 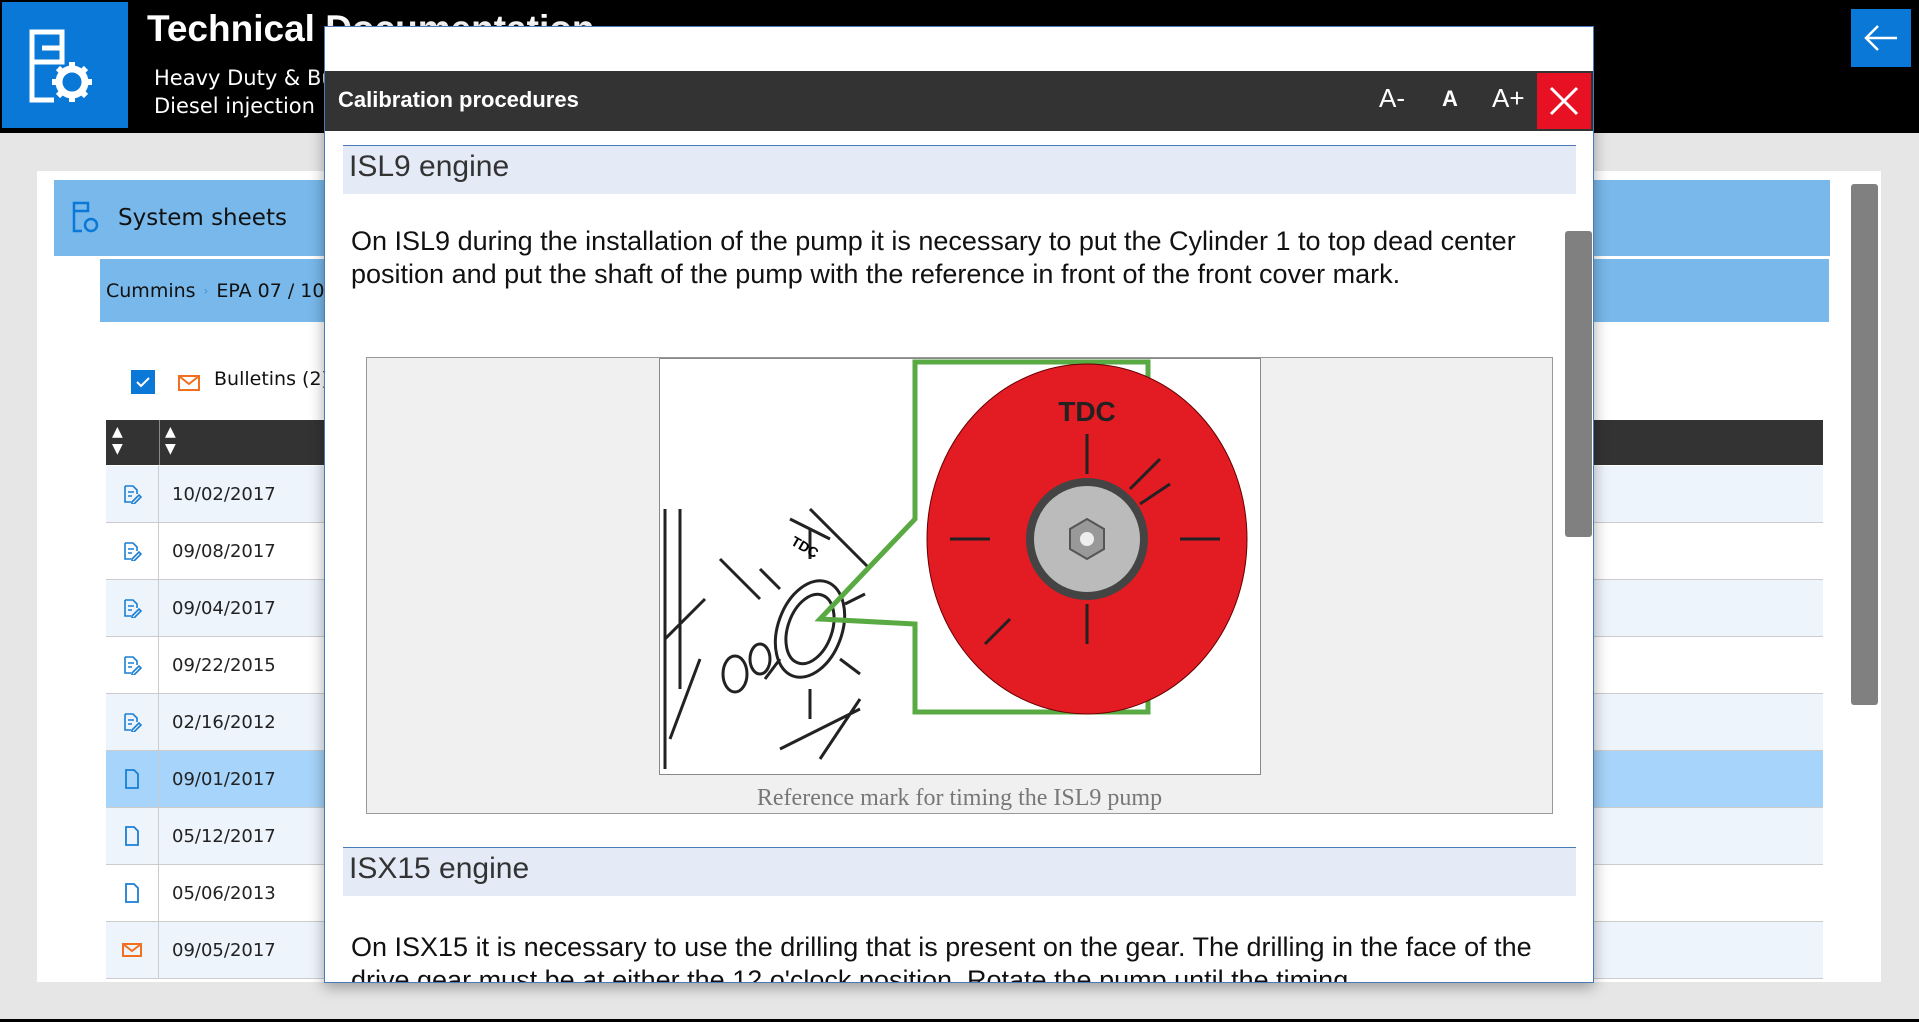 What do you see at coordinates (85, 217) in the screenshot?
I see `system-sheets-icon` at bounding box center [85, 217].